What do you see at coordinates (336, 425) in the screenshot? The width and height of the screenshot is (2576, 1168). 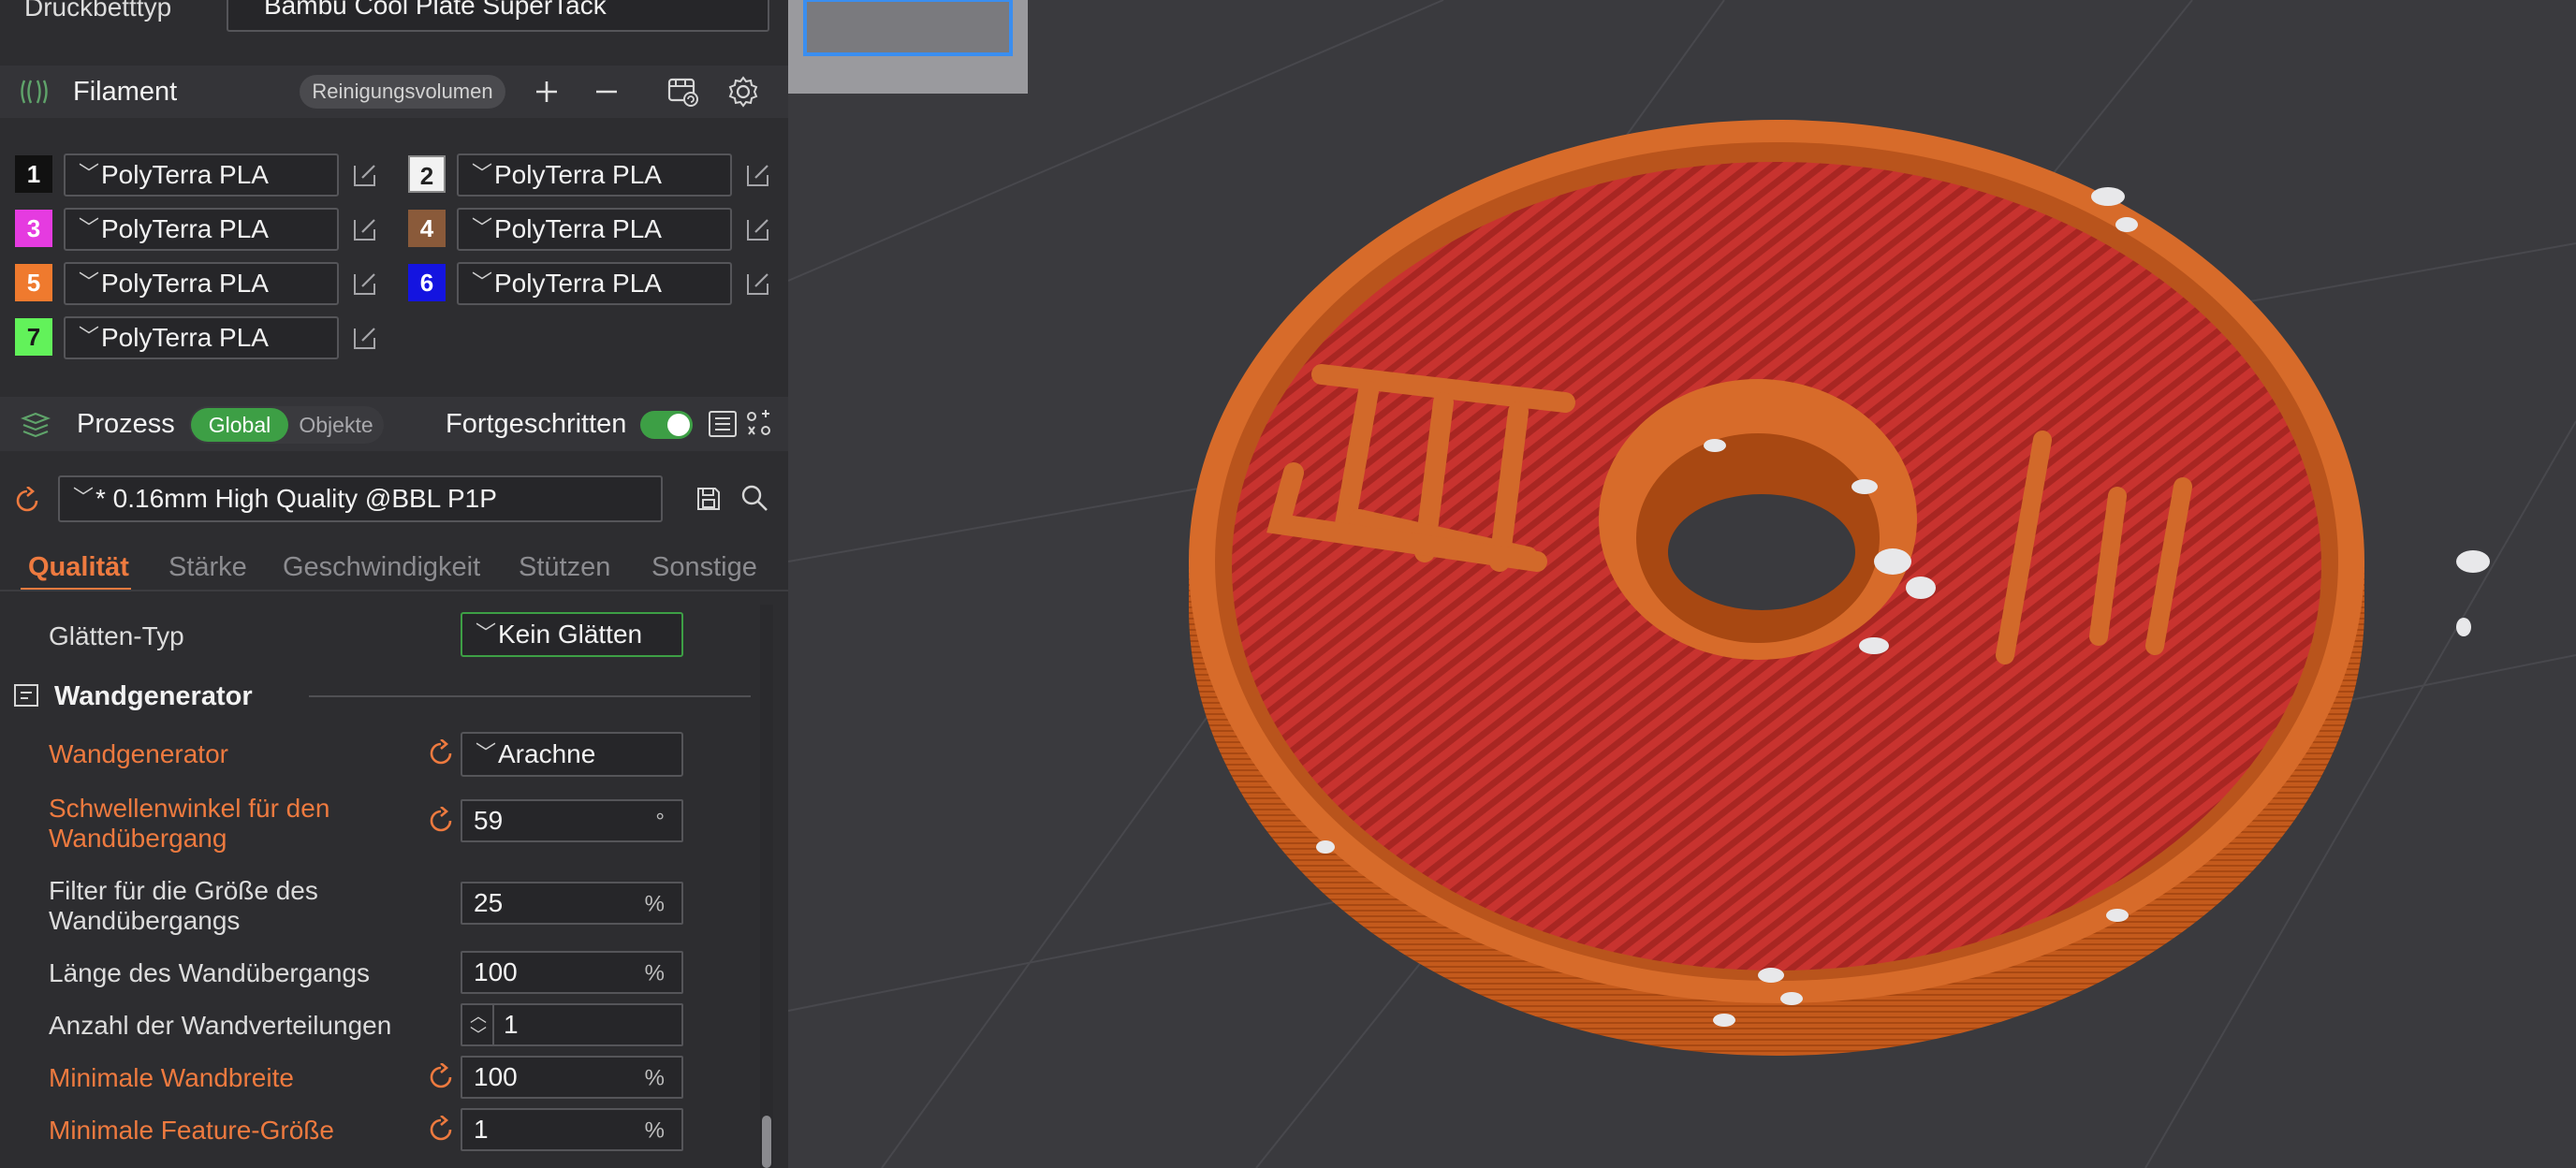 I see `seg-objects-button: Objekte` at bounding box center [336, 425].